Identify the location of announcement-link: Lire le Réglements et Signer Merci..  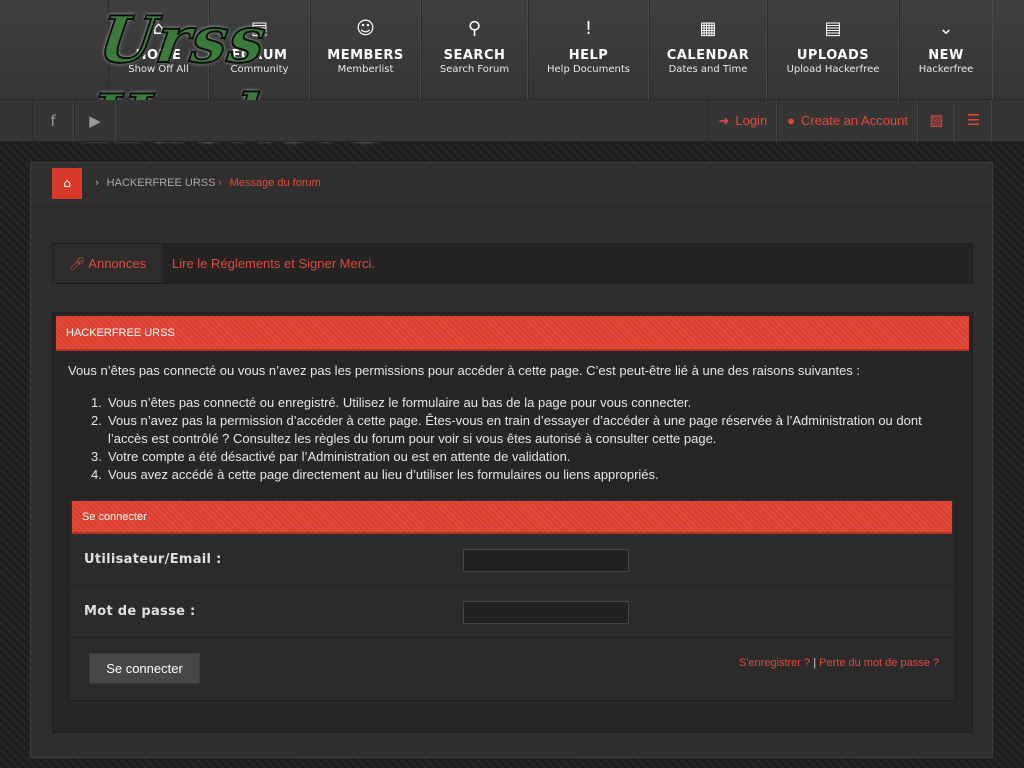
(273, 263).